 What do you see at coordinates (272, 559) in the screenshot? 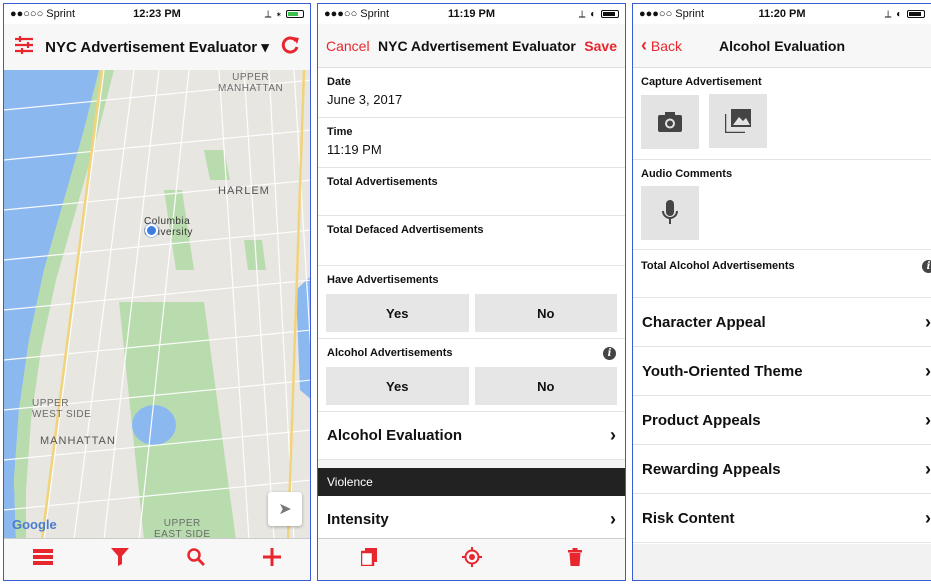
I see `add-icon` at bounding box center [272, 559].